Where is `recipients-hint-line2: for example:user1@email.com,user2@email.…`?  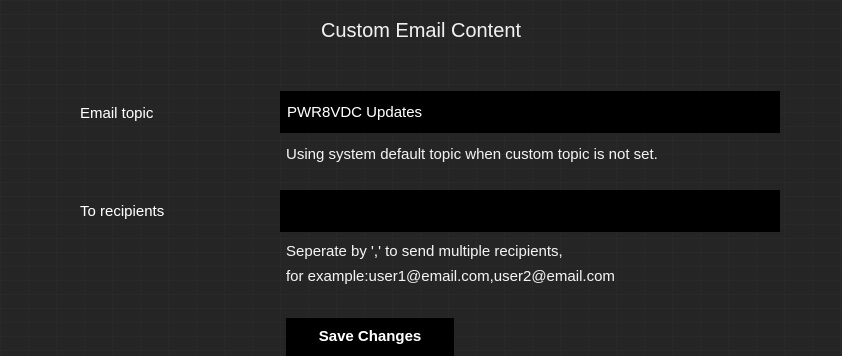
recipients-hint-line2: for example:user1@email.com,user2@email.… is located at coordinates (450, 276).